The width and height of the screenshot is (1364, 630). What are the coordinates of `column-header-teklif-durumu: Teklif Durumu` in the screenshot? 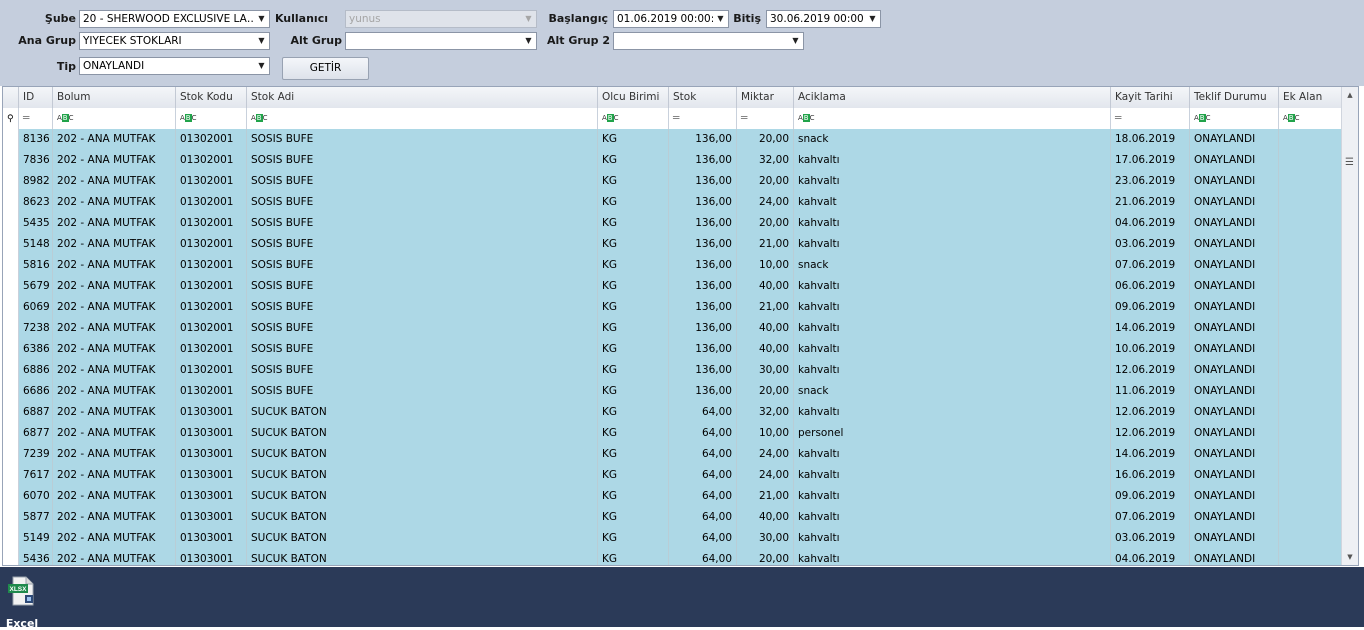 It's located at (1234, 97).